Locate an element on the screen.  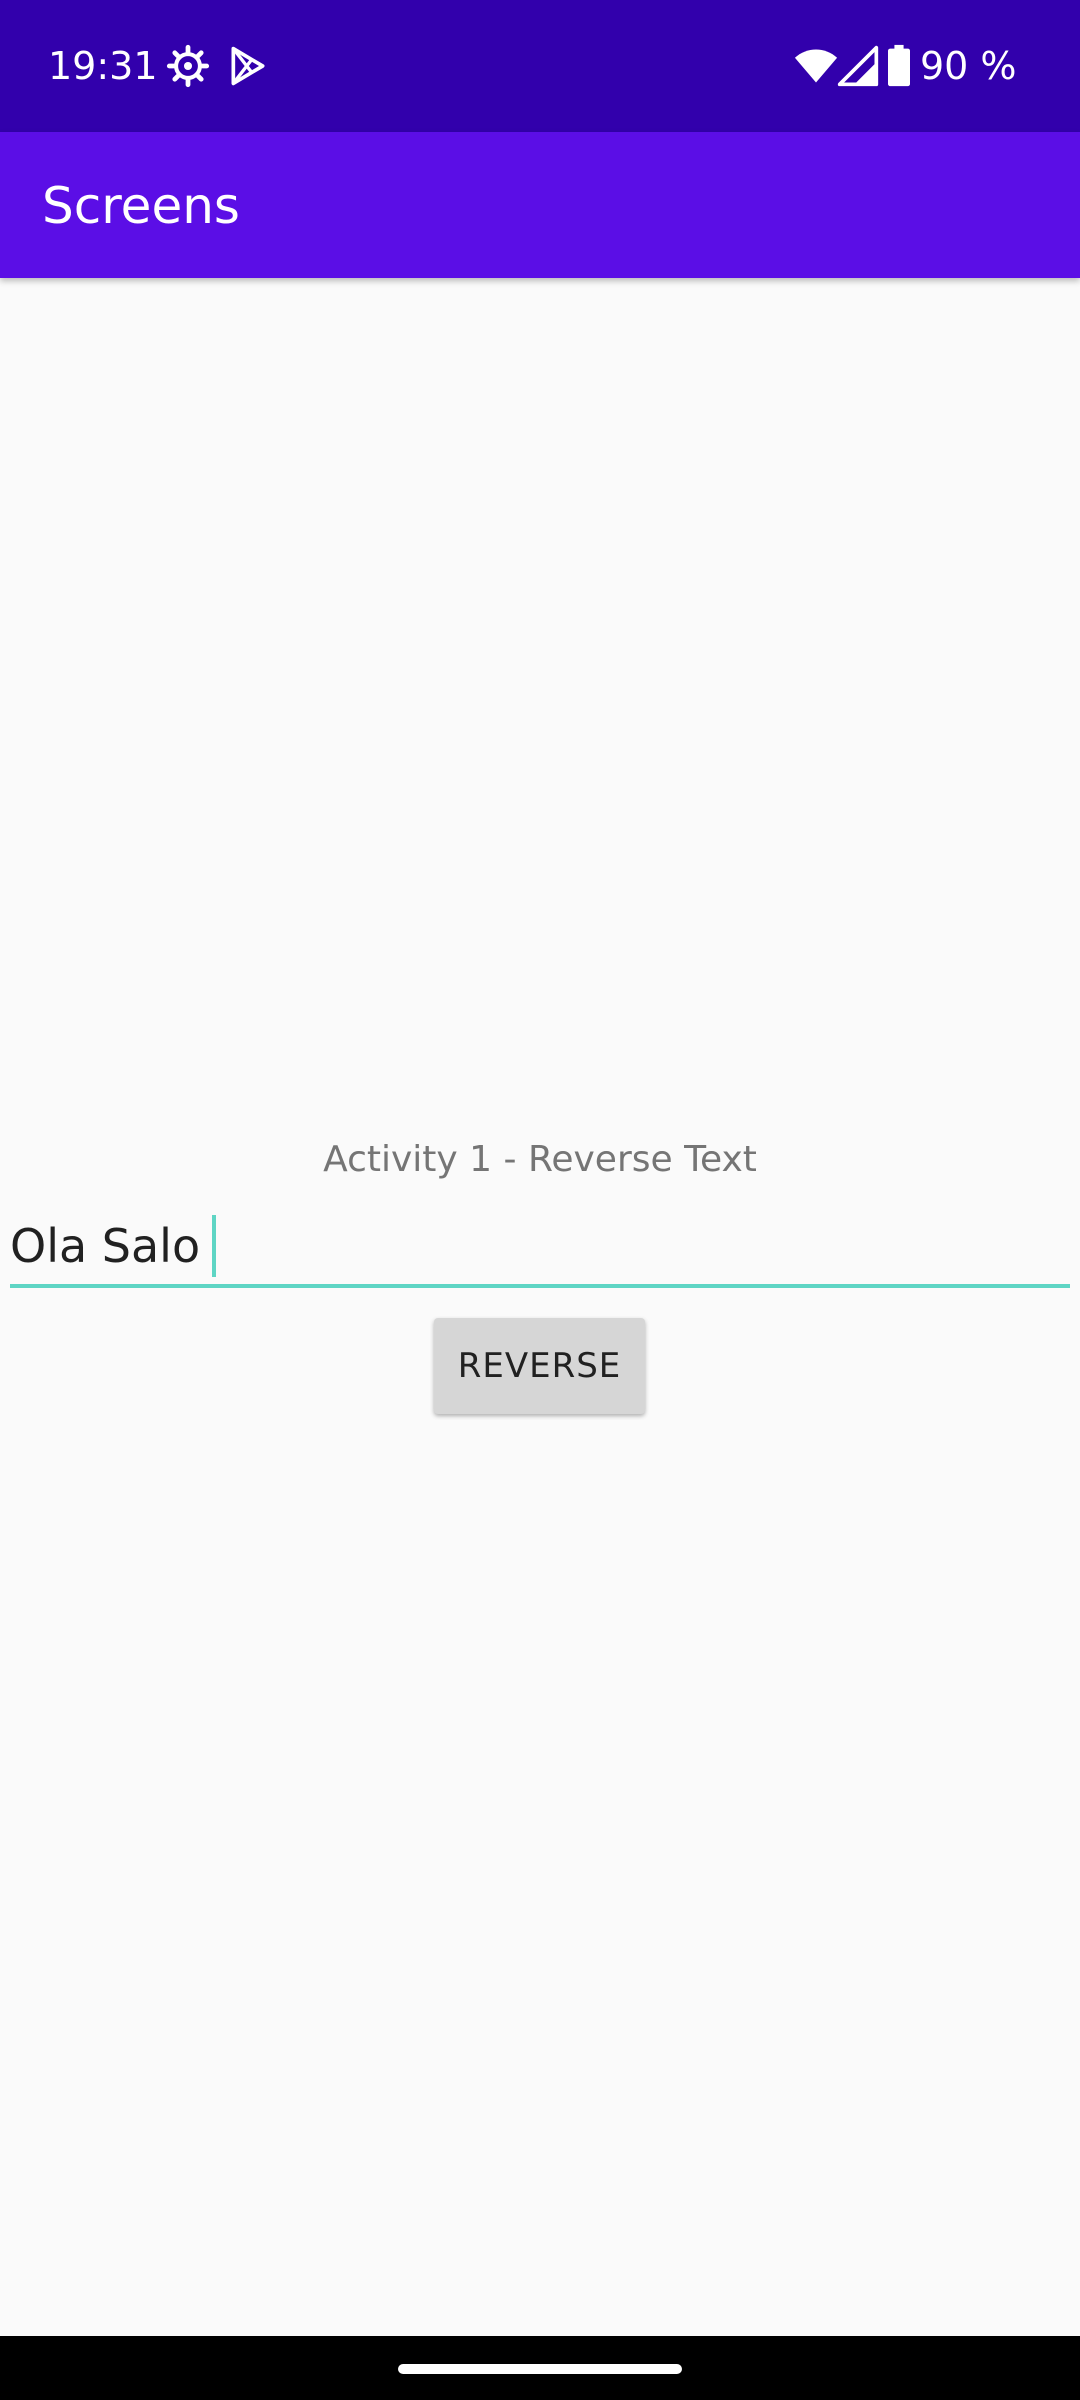
battery-percentage: 90 % is located at coordinates (968, 66).